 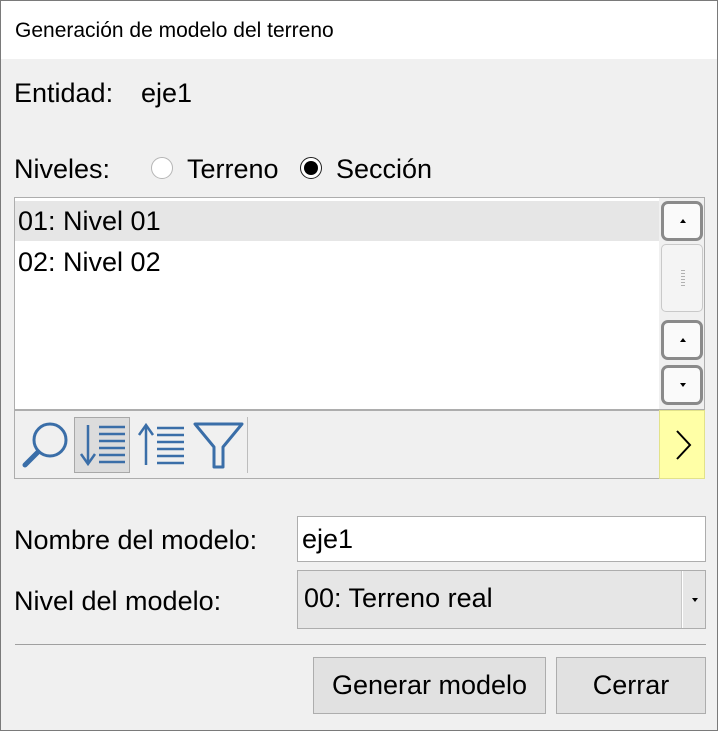 I want to click on model-level-select: 00: Terreno real, so click(x=501, y=599).